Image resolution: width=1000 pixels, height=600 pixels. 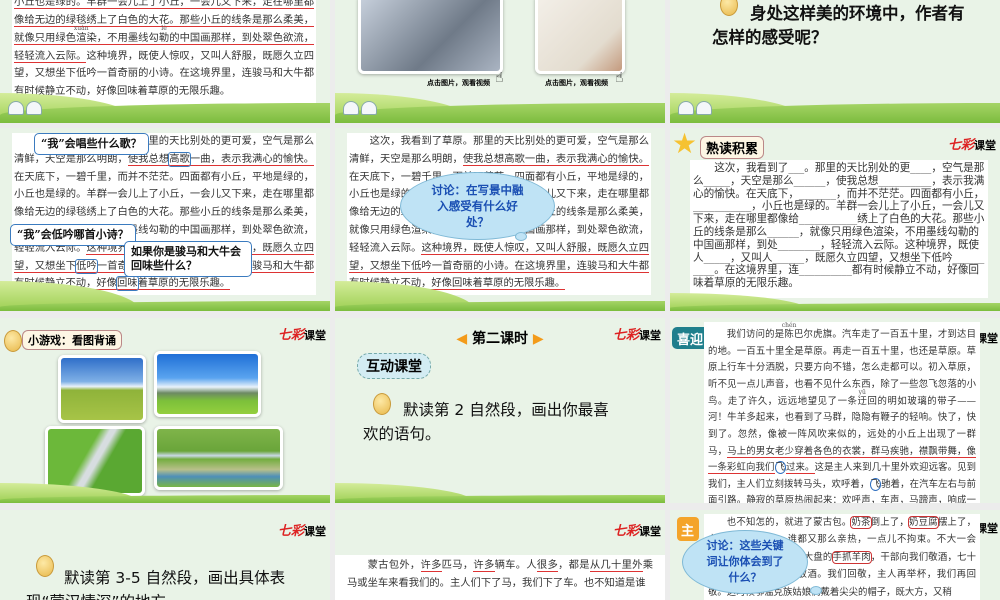 I want to click on character: 勒, so click(x=164, y=37).